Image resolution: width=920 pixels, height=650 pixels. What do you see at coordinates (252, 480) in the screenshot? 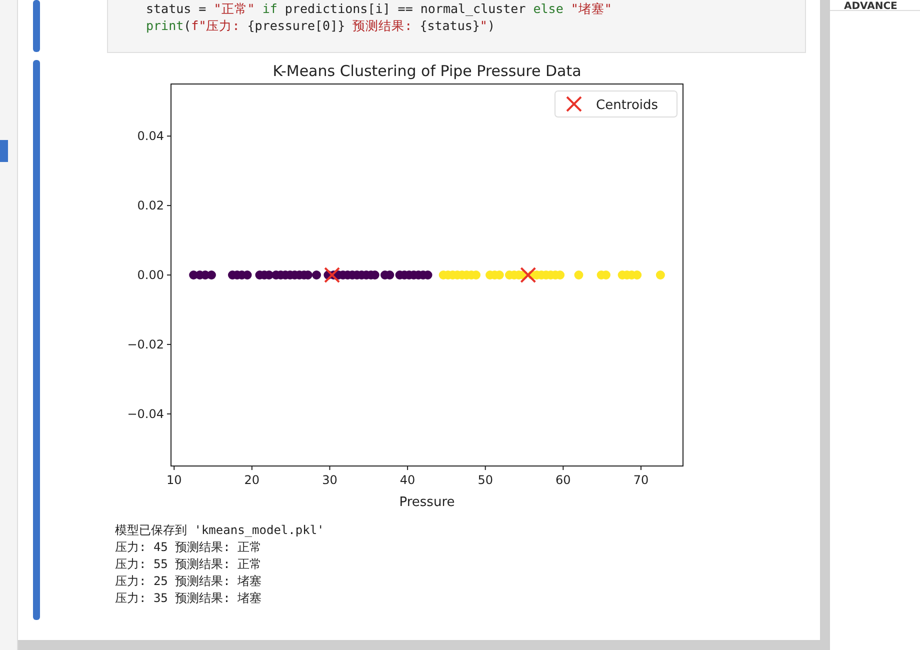
I see `x-tick-label: 20` at bounding box center [252, 480].